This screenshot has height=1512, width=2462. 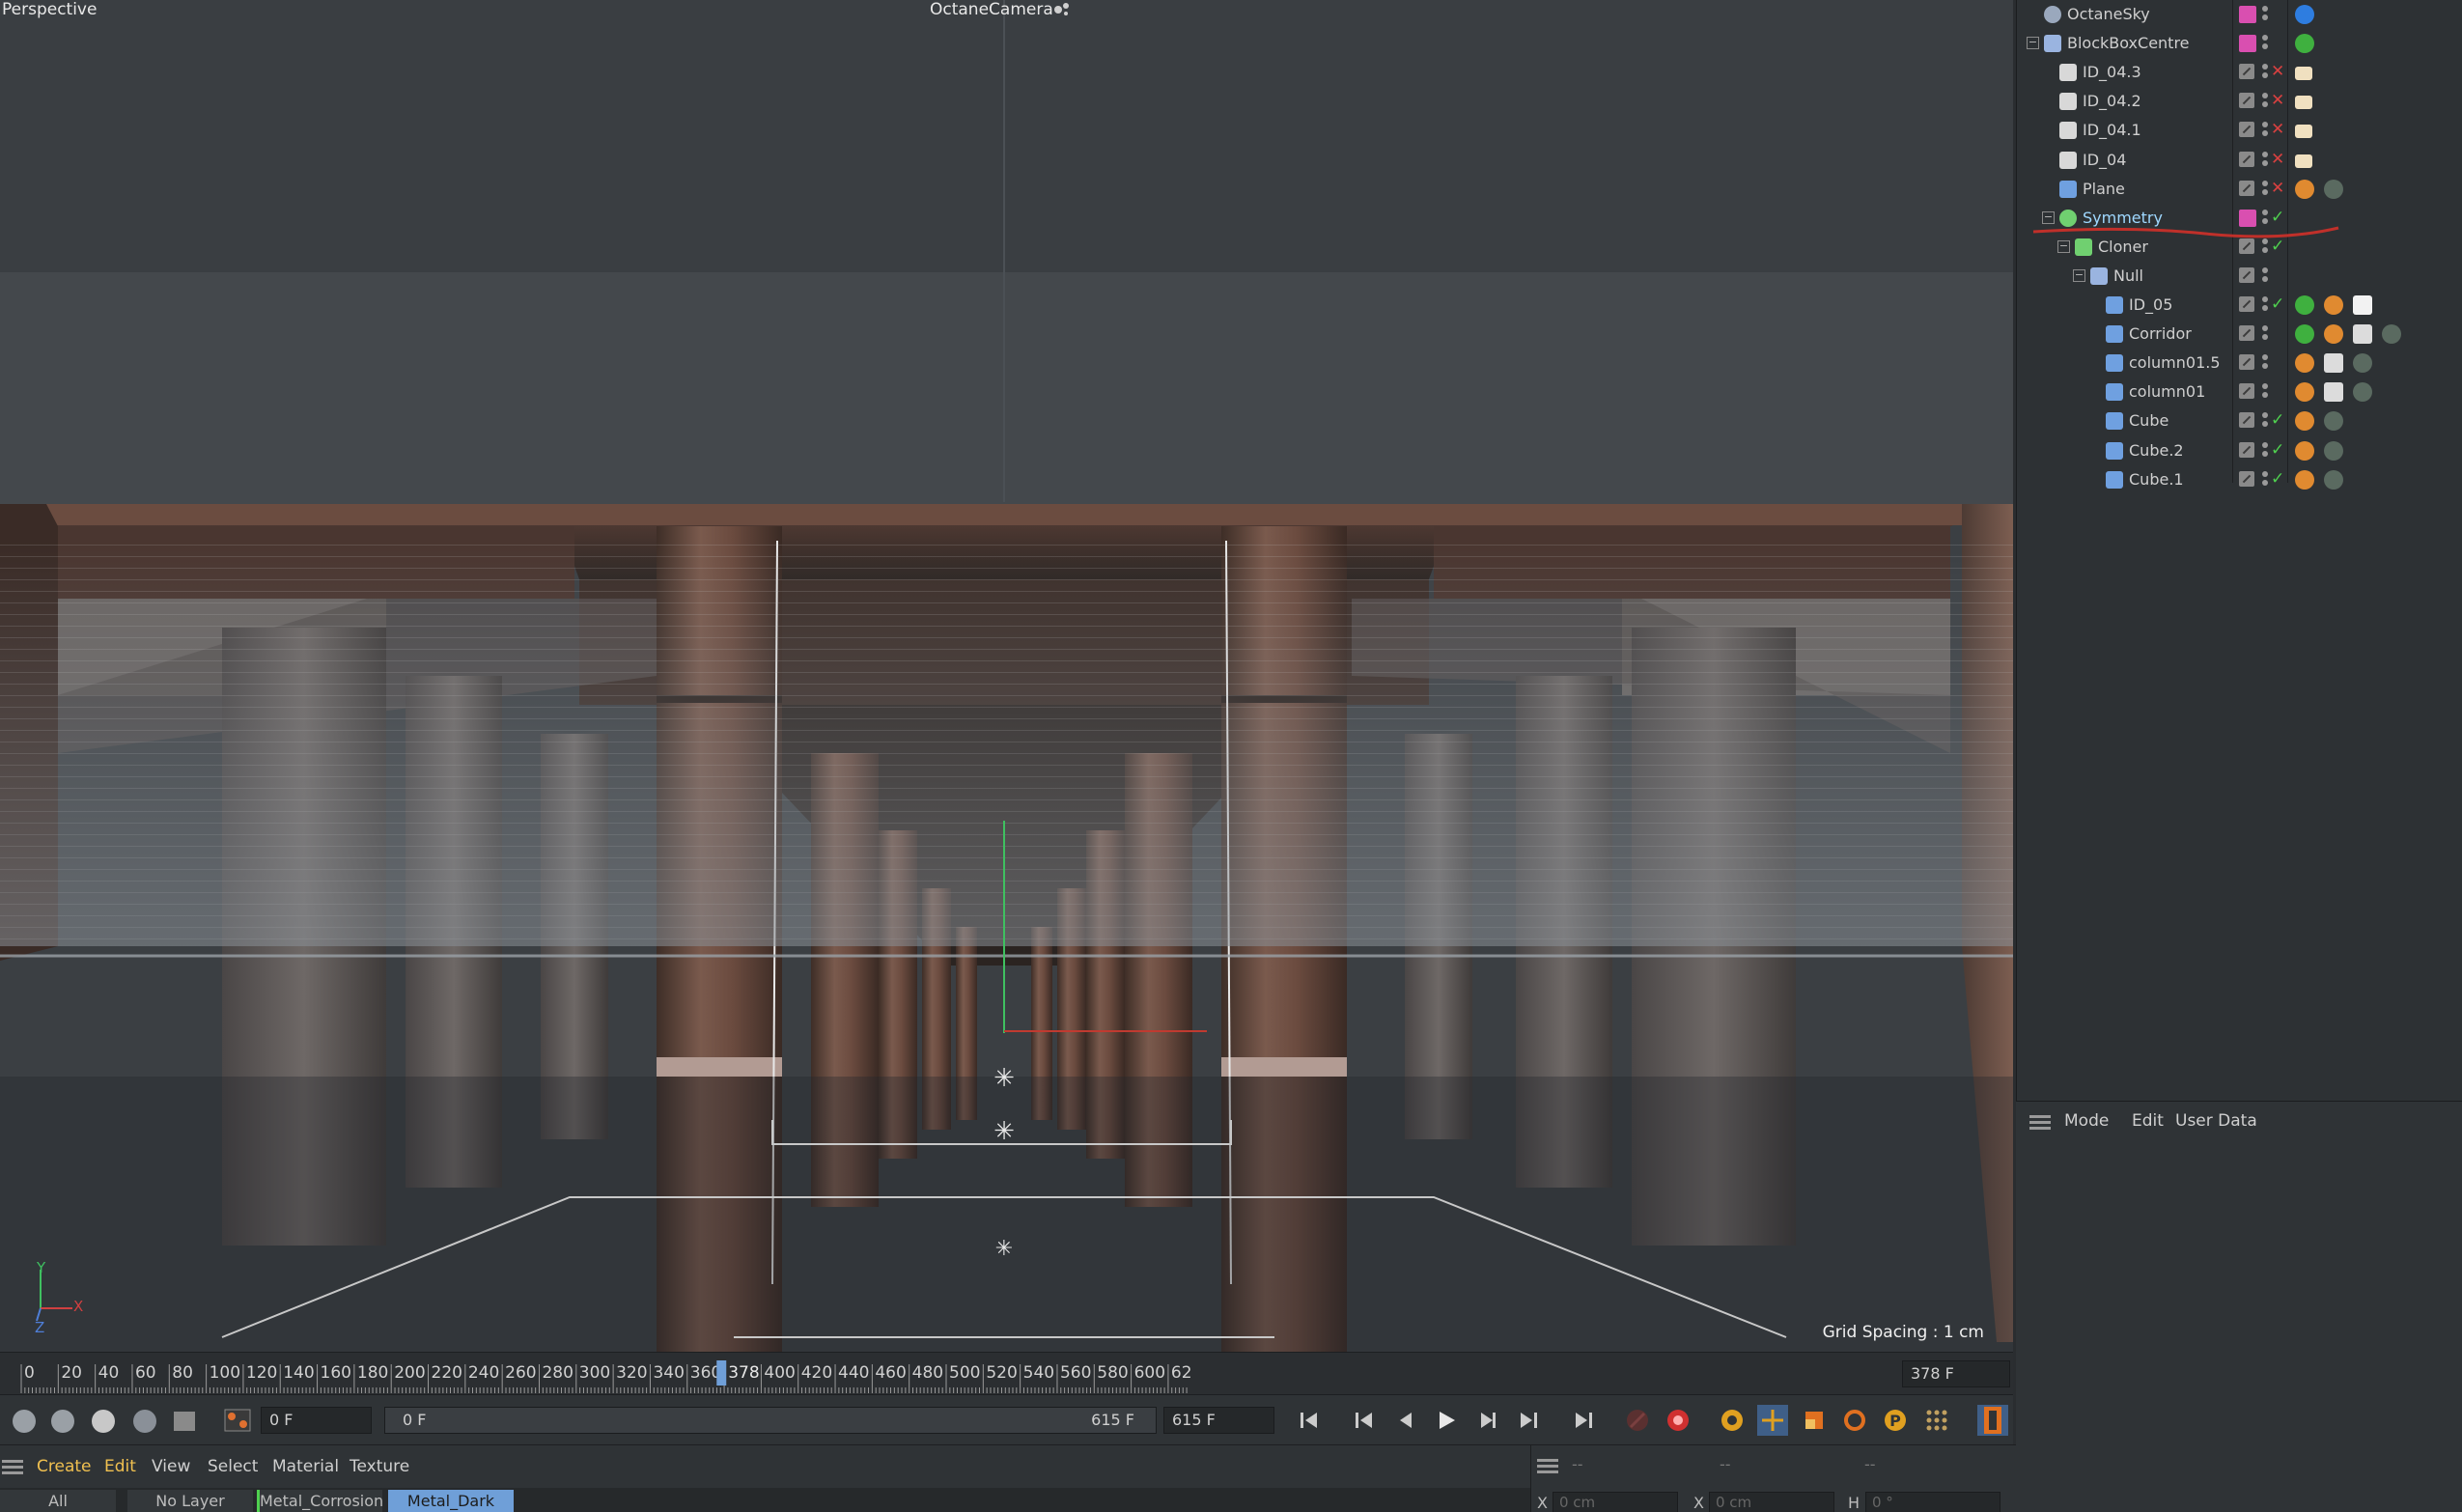 I want to click on object-row: ID_04.2 ✕, so click(x=2239, y=102).